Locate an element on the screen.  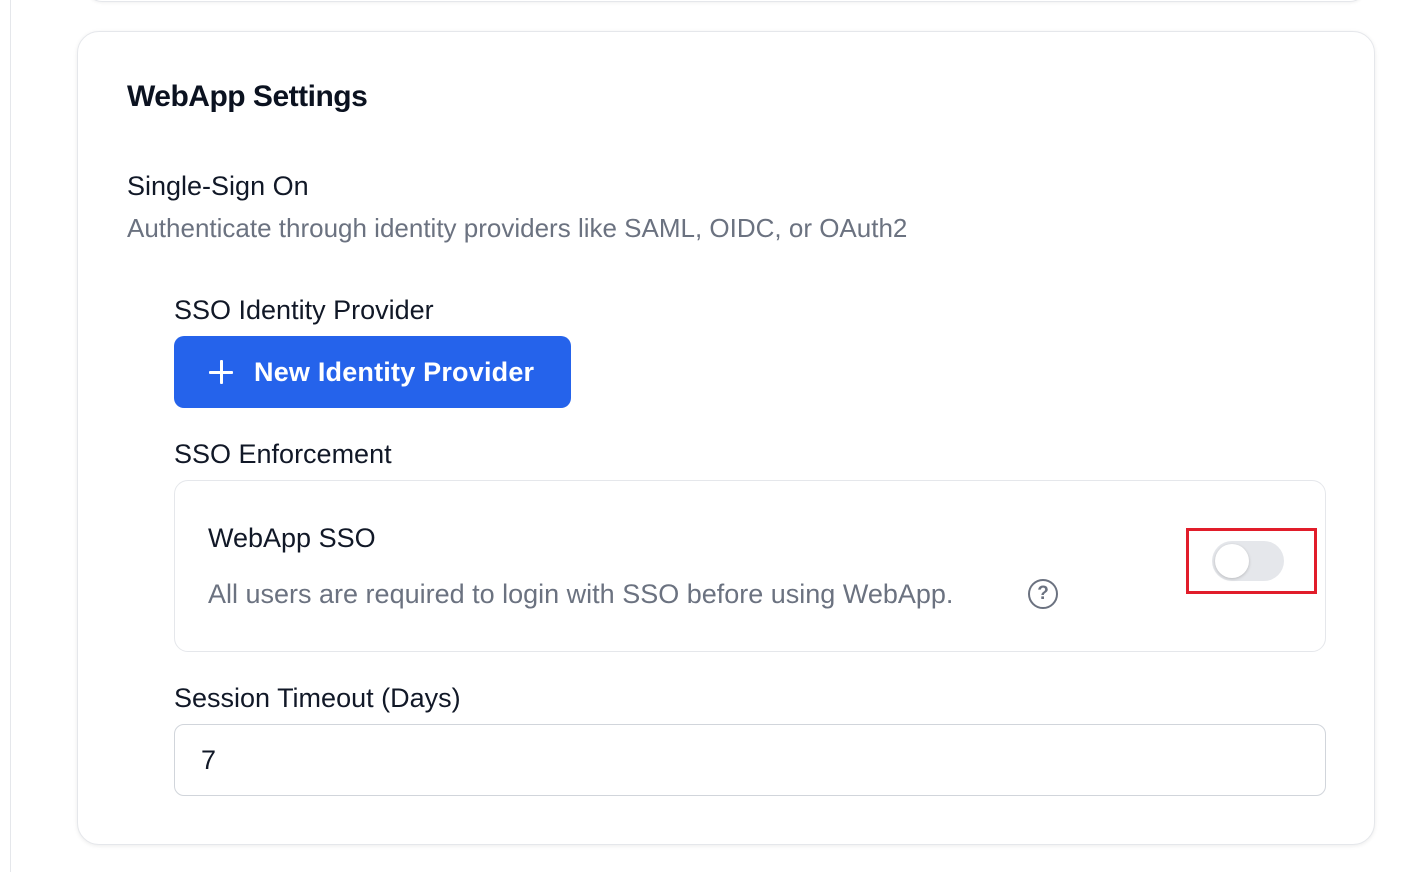
left-divider is located at coordinates (10, 436).